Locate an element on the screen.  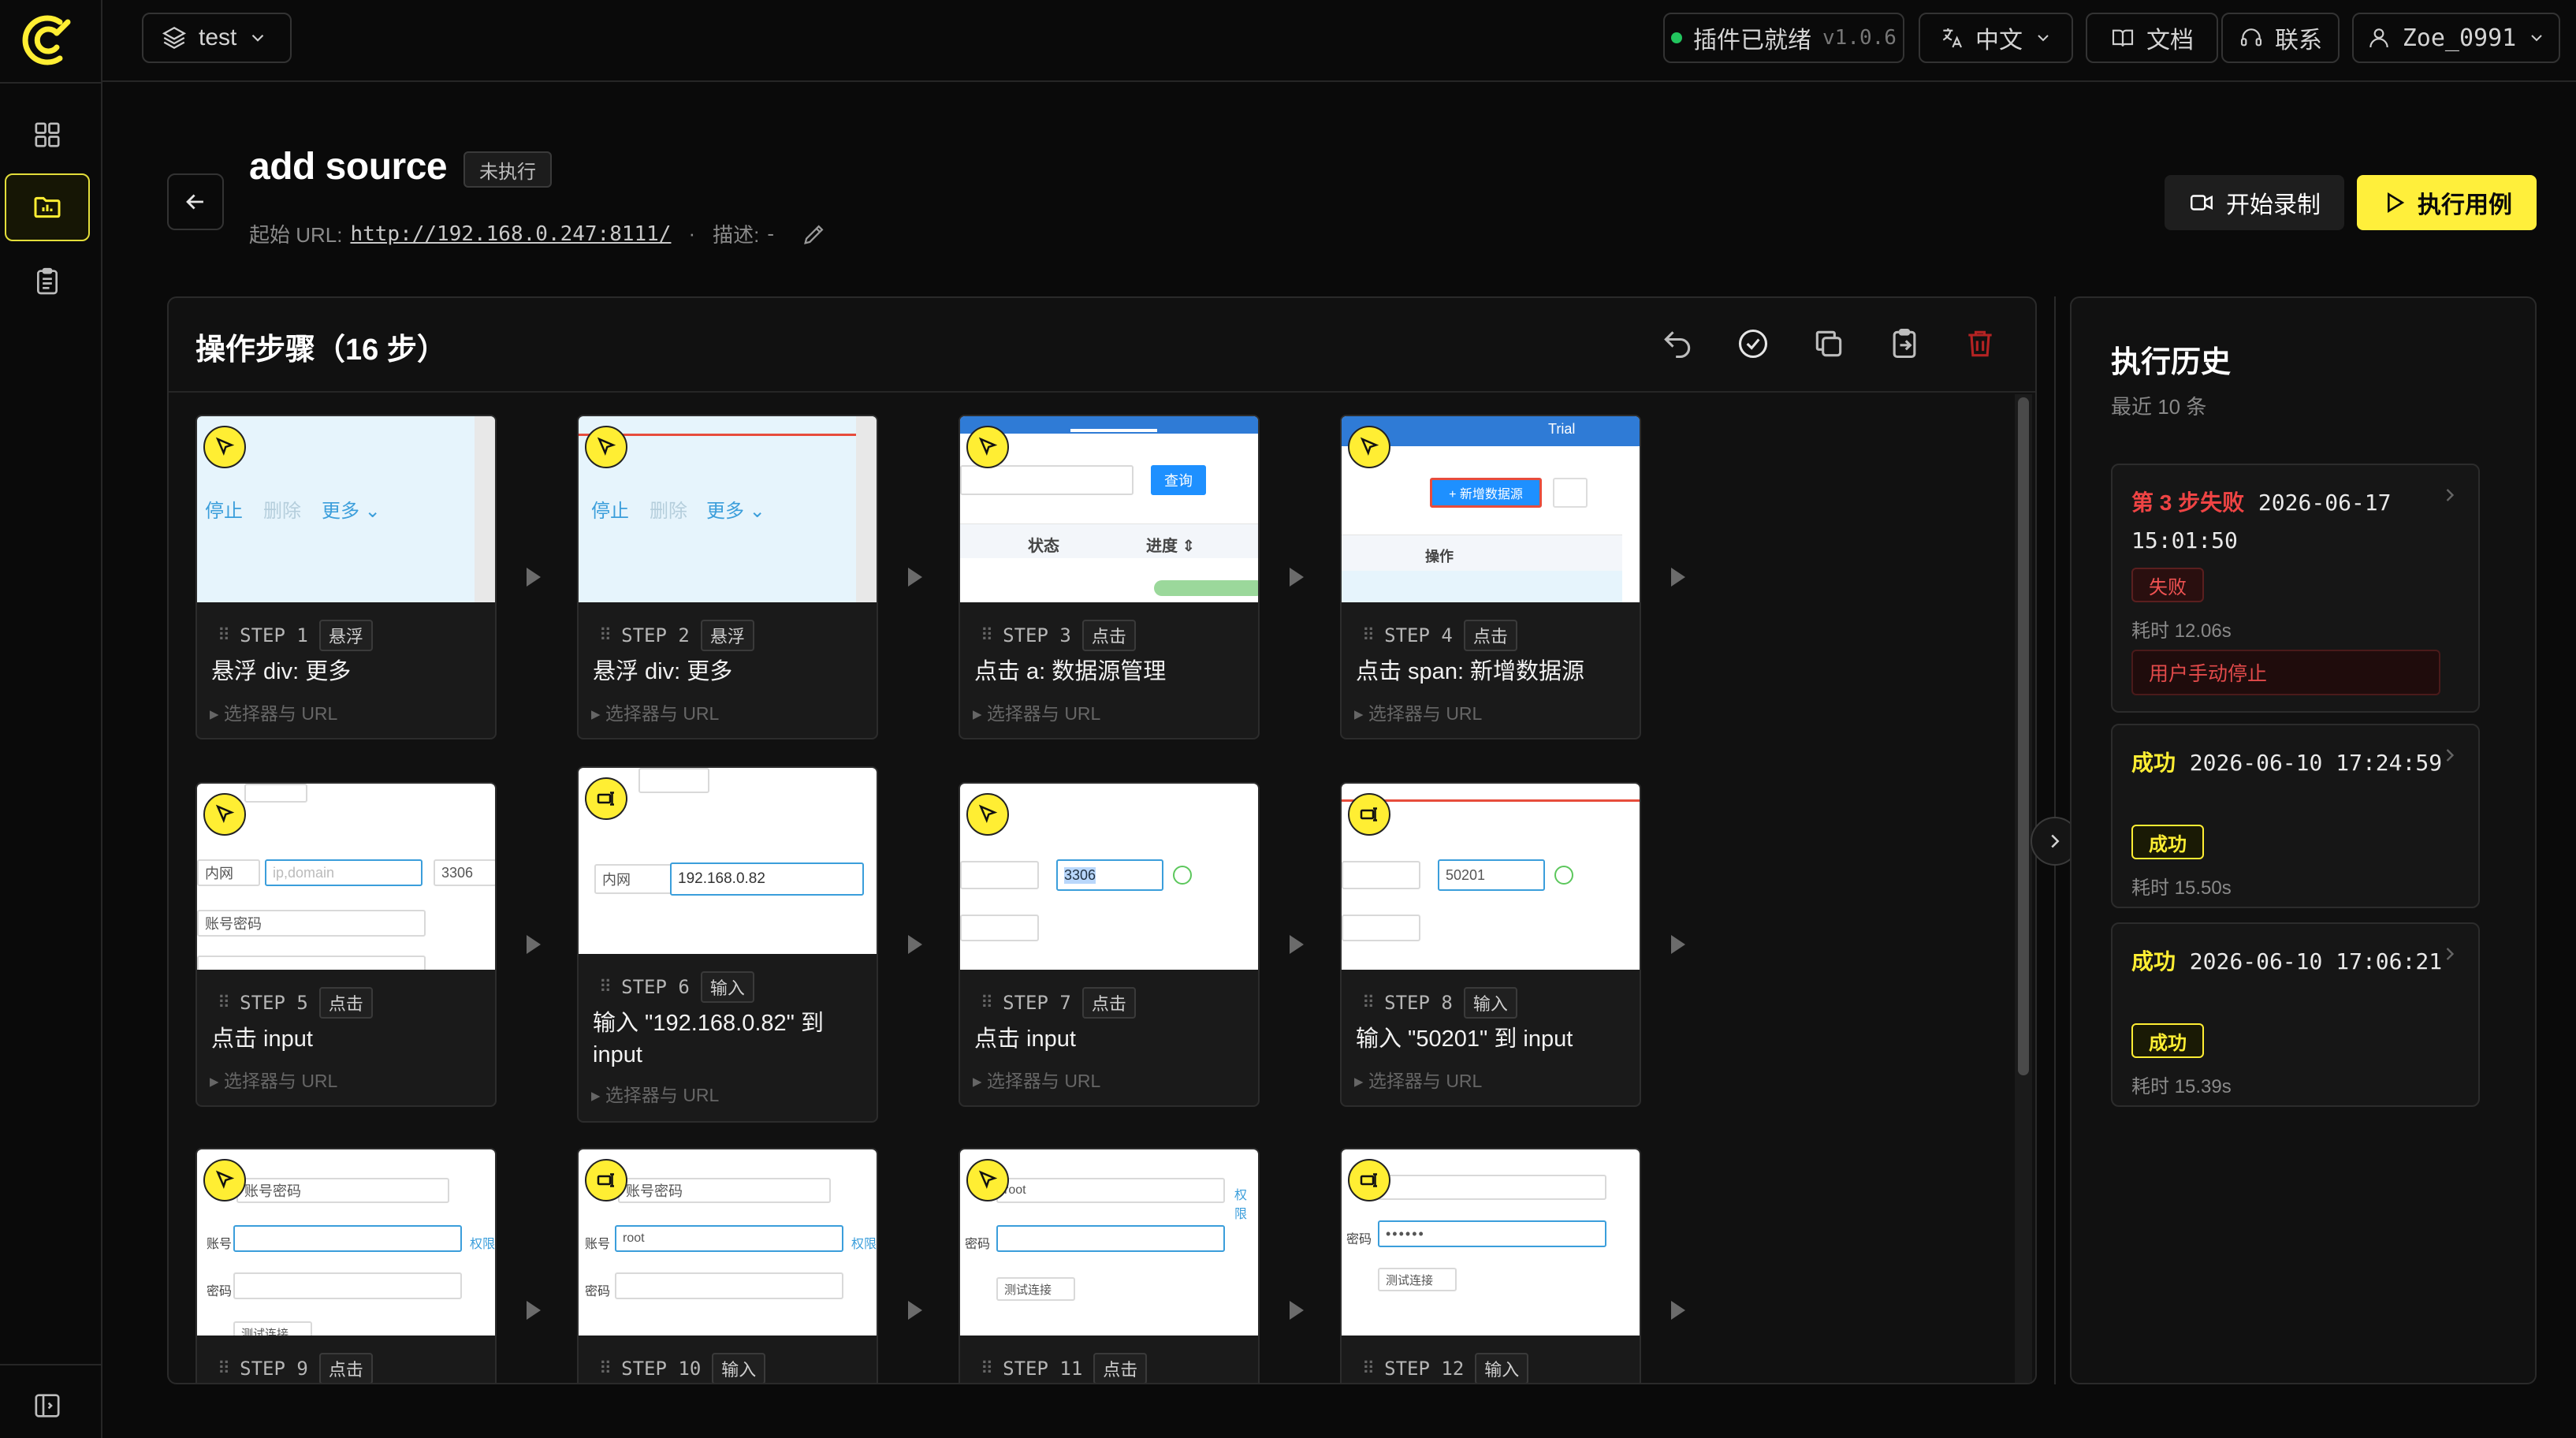
step-type-badge: 输入 is located at coordinates (1490, 1003).